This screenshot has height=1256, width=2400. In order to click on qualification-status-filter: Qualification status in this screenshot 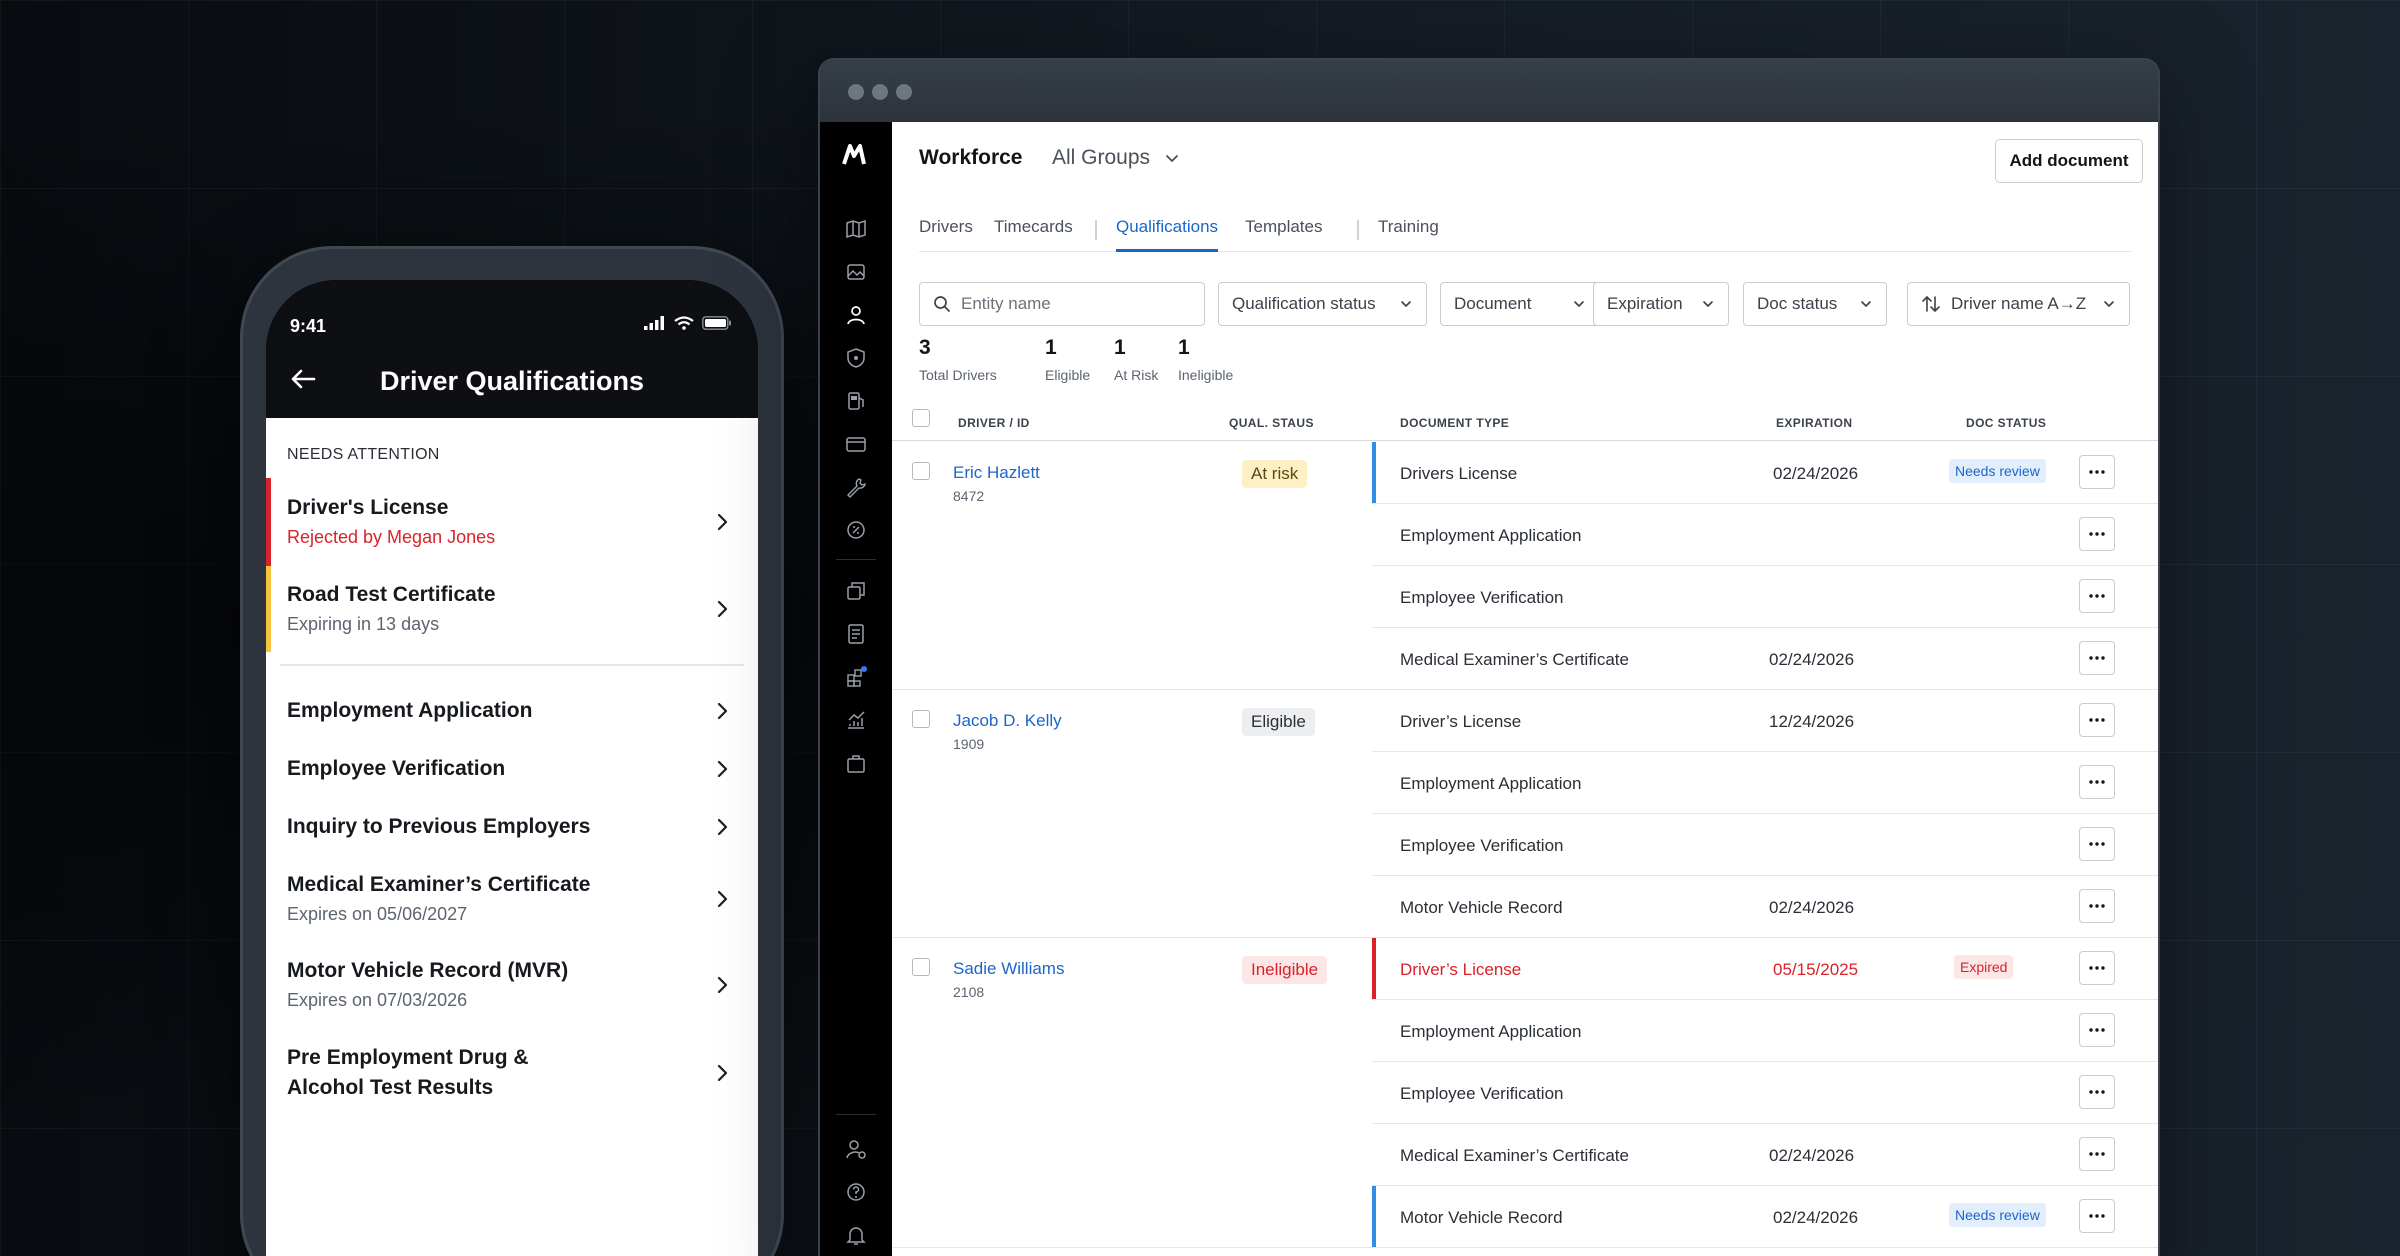, I will do `click(1322, 304)`.